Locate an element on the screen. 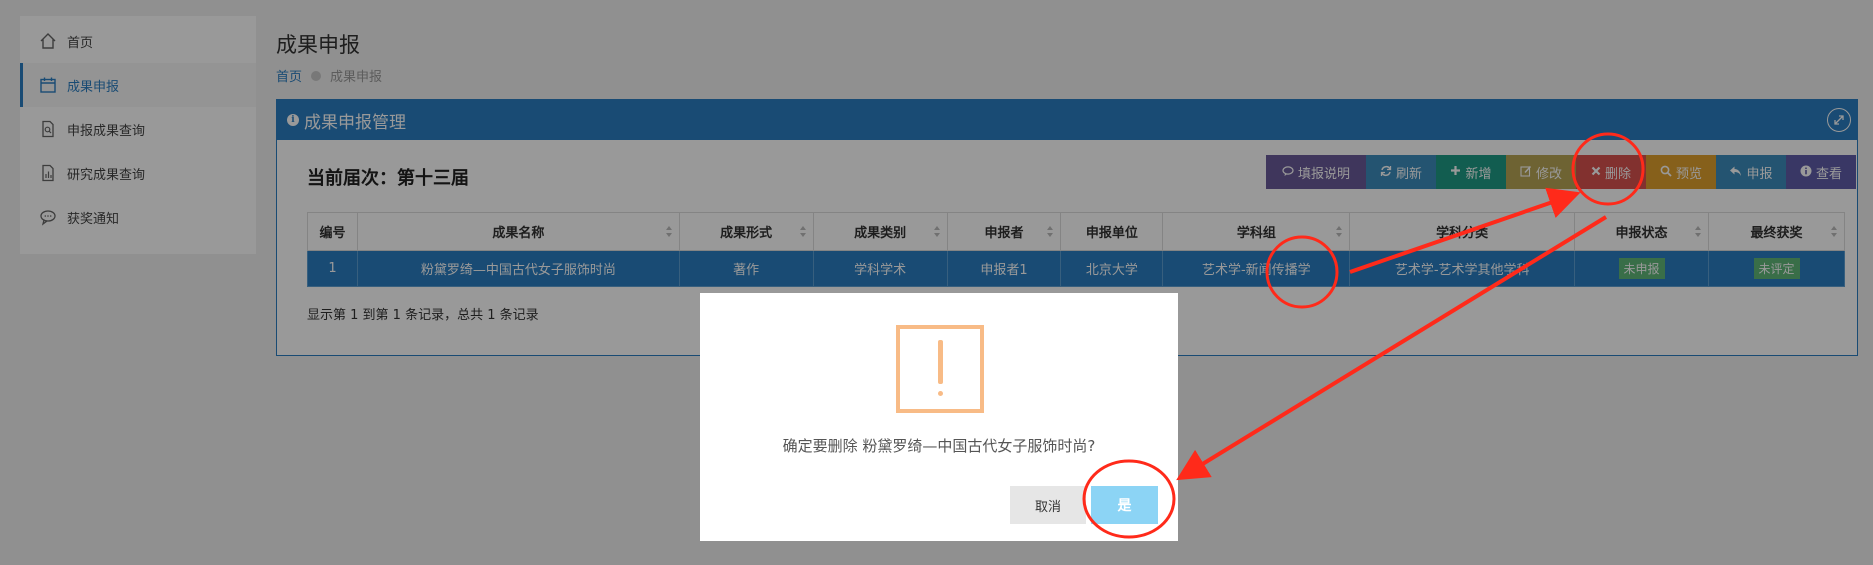  dialog-message: 确定要删除 粉黛罗绮—中国古代女子服饰时尚? is located at coordinates (939, 446).